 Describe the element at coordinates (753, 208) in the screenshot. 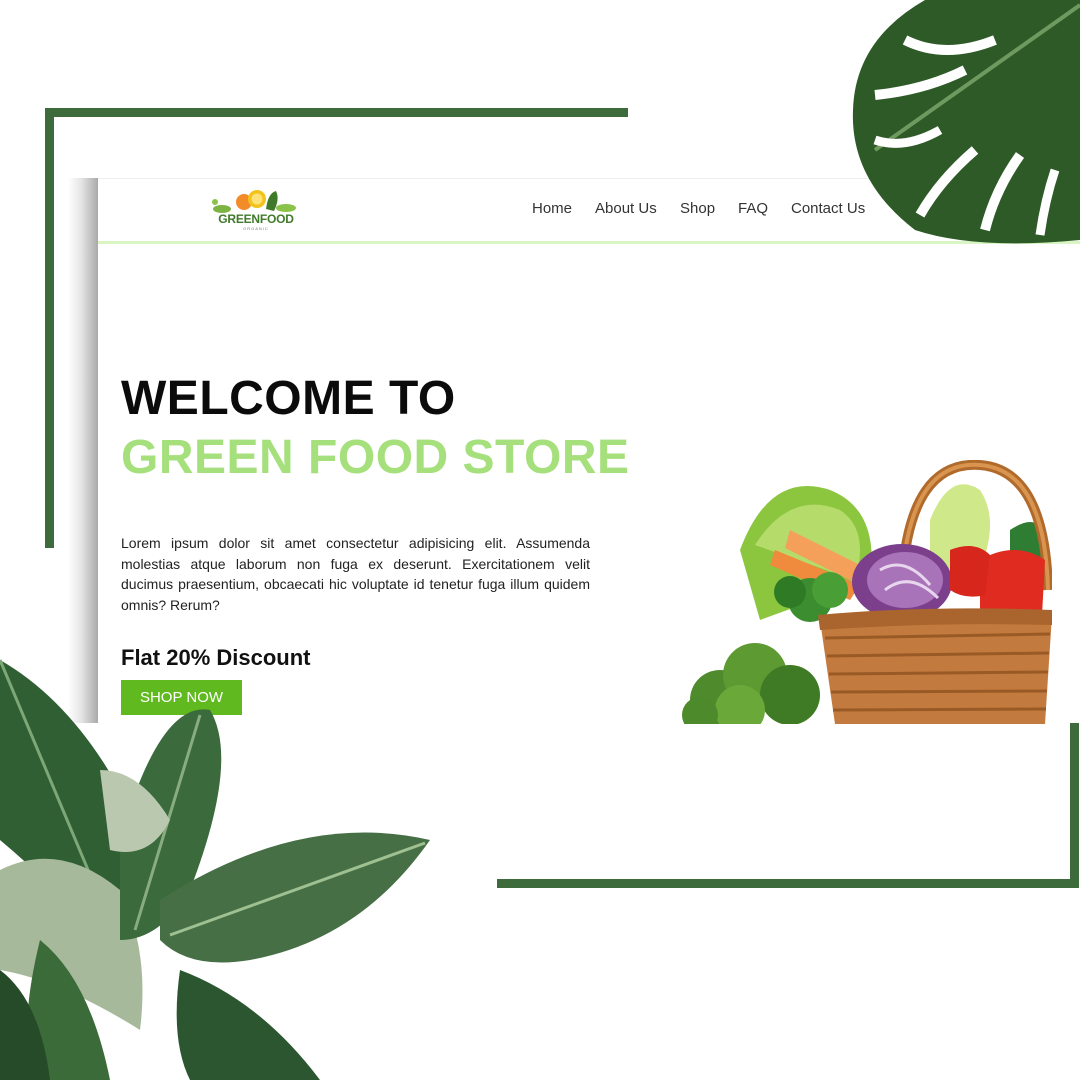

I see `nav-link-faq: FAQ` at that location.